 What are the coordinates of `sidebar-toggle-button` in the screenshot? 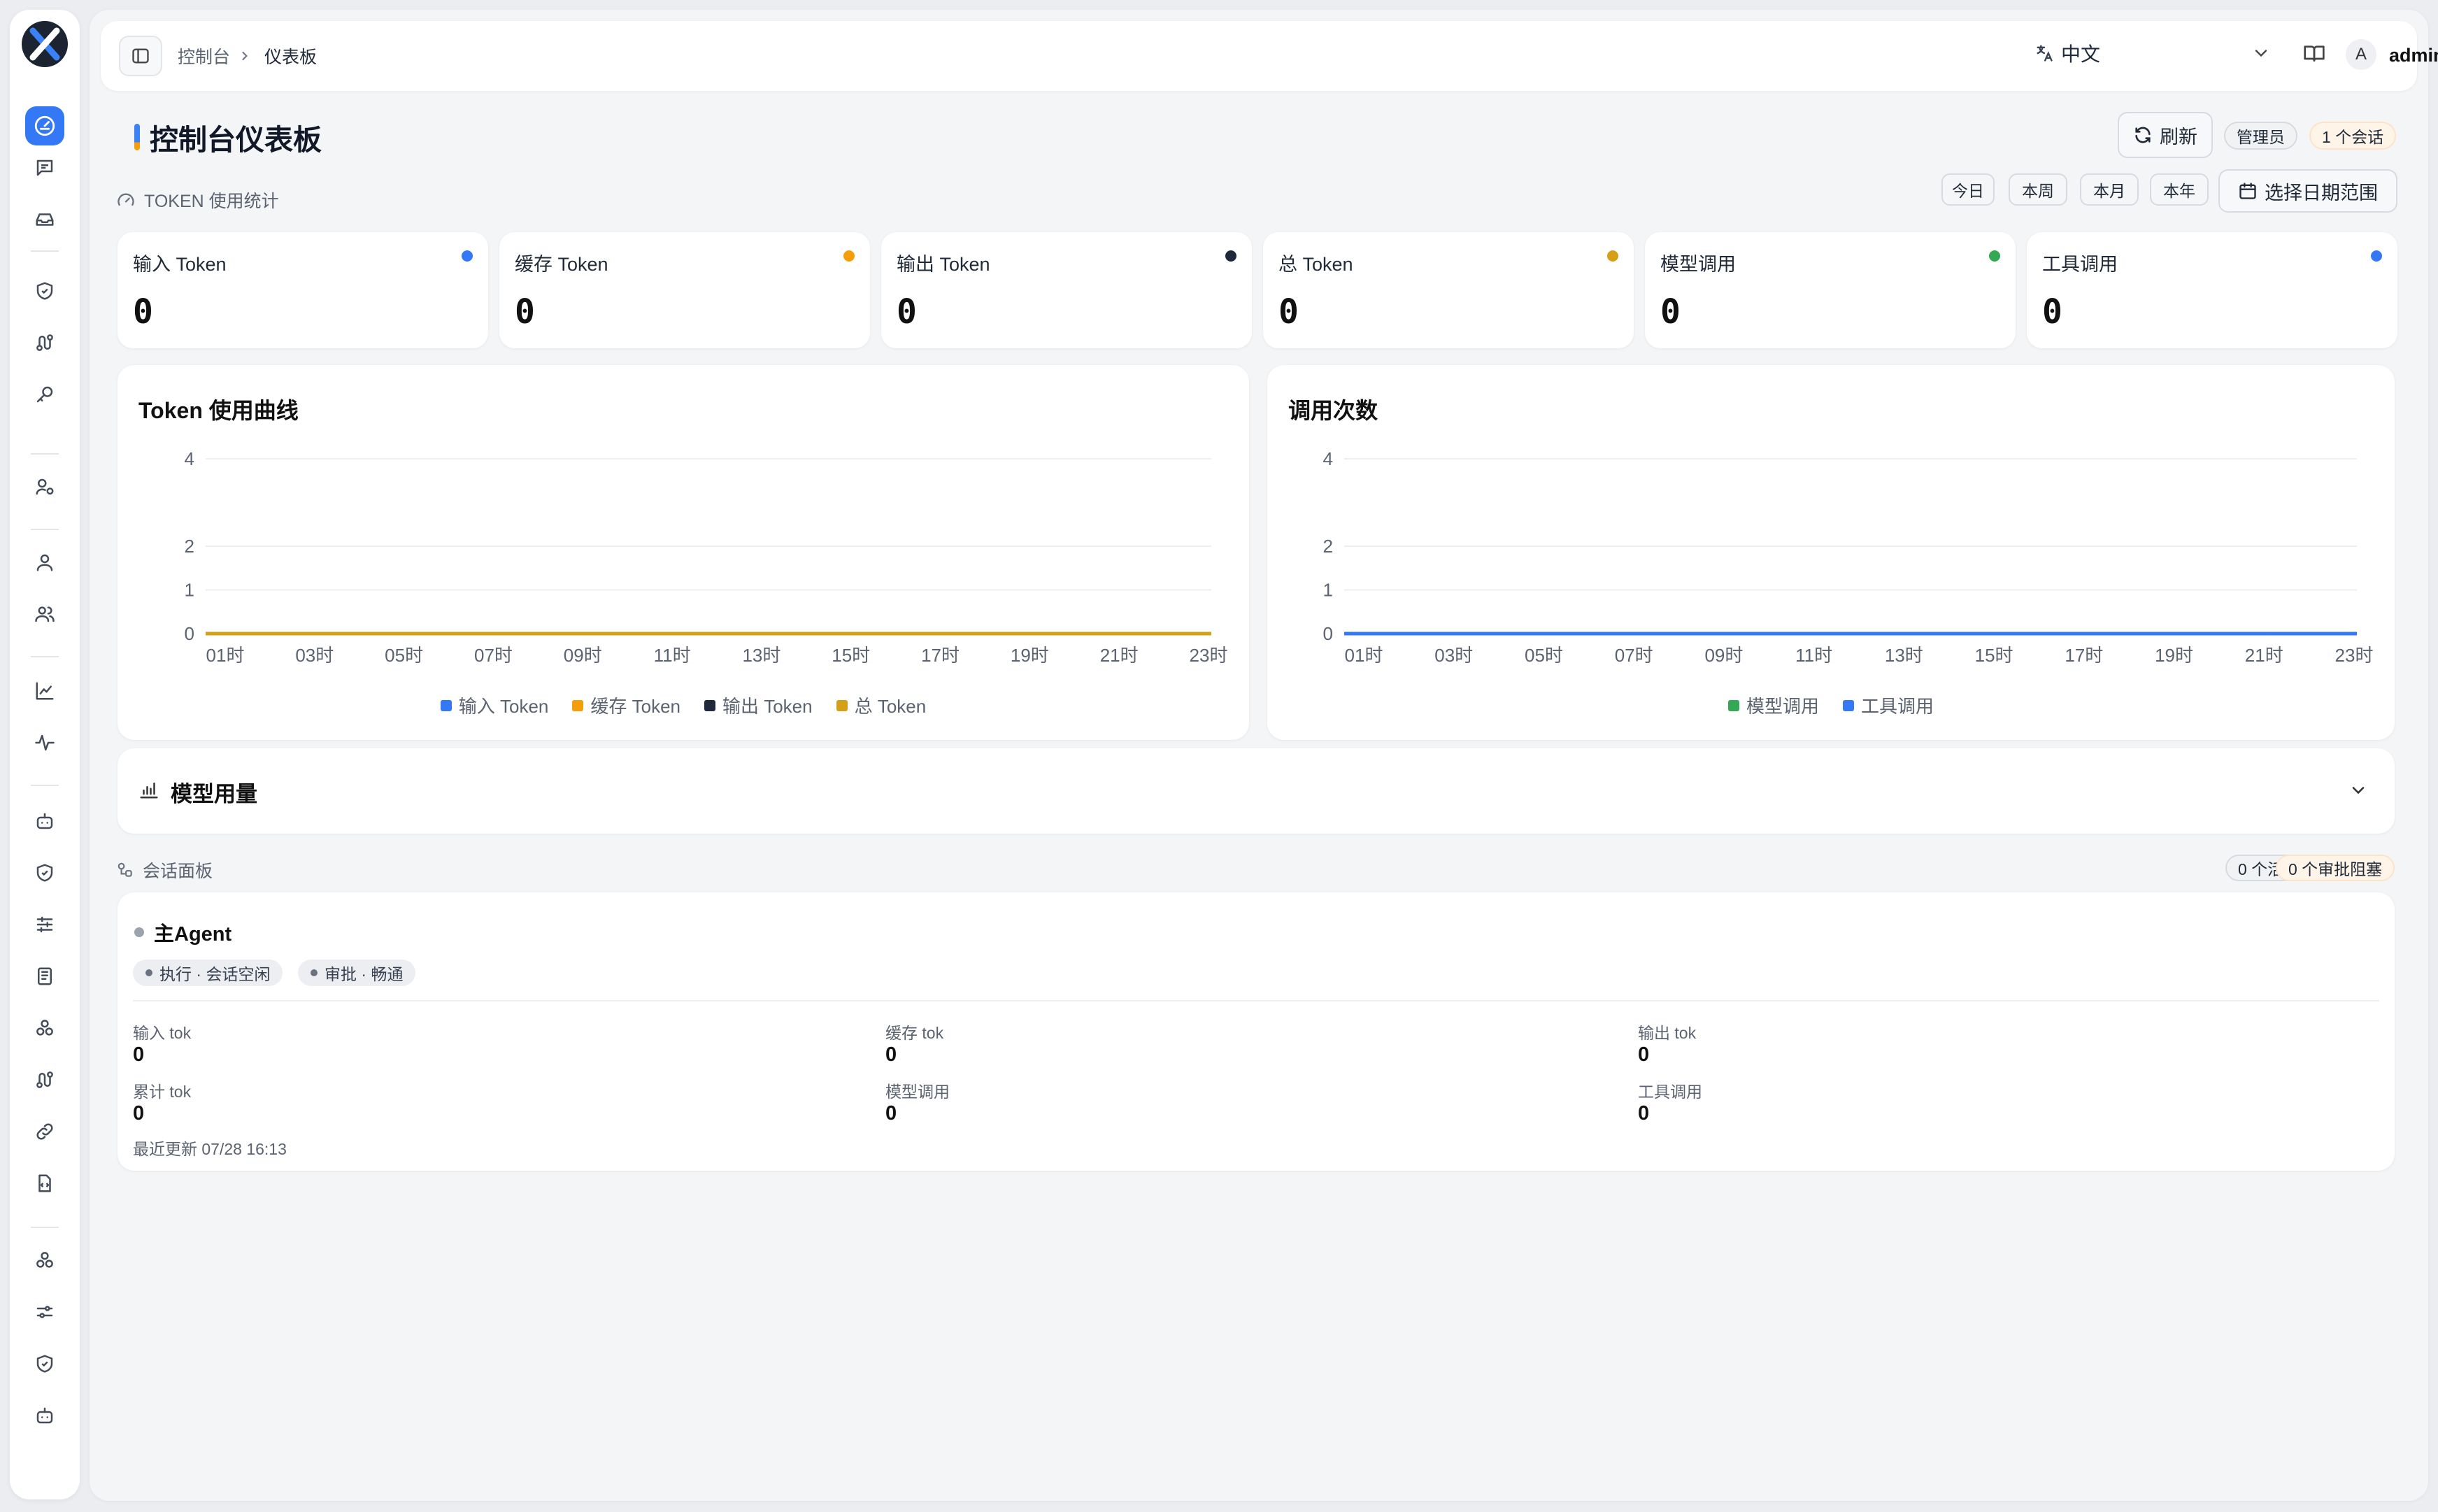 It's located at (140, 56).